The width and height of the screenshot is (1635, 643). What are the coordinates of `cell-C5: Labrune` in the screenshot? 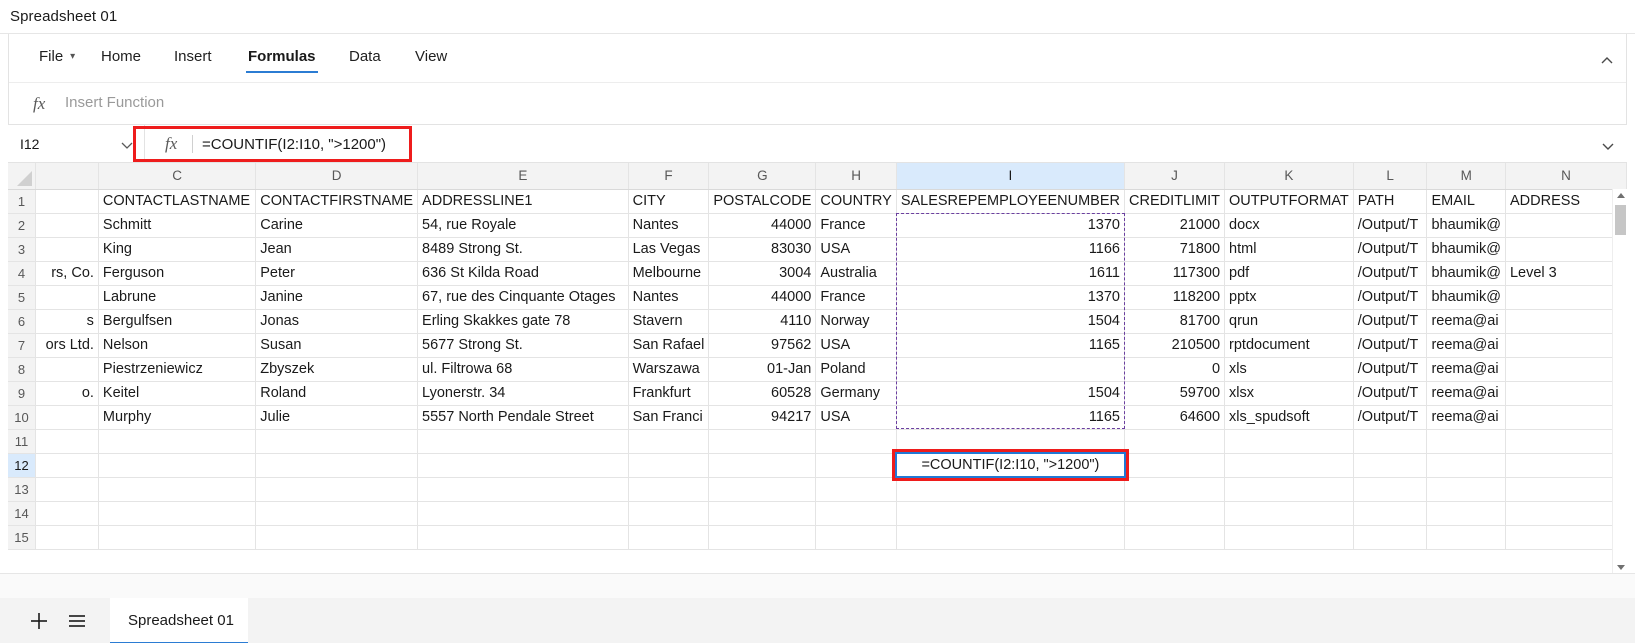 It's located at (177, 297).